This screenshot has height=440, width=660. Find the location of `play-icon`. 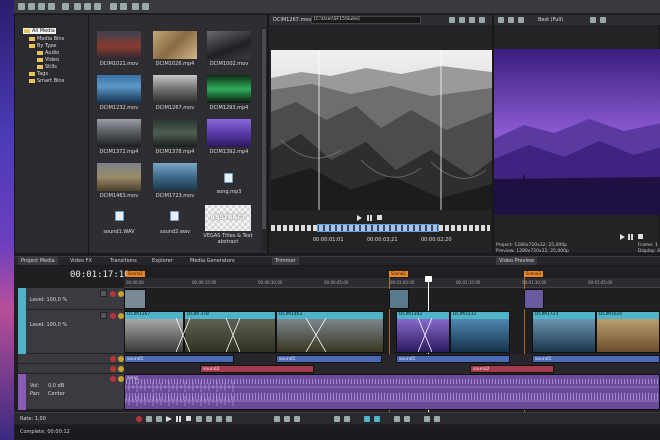

play-icon is located at coordinates (359, 218).